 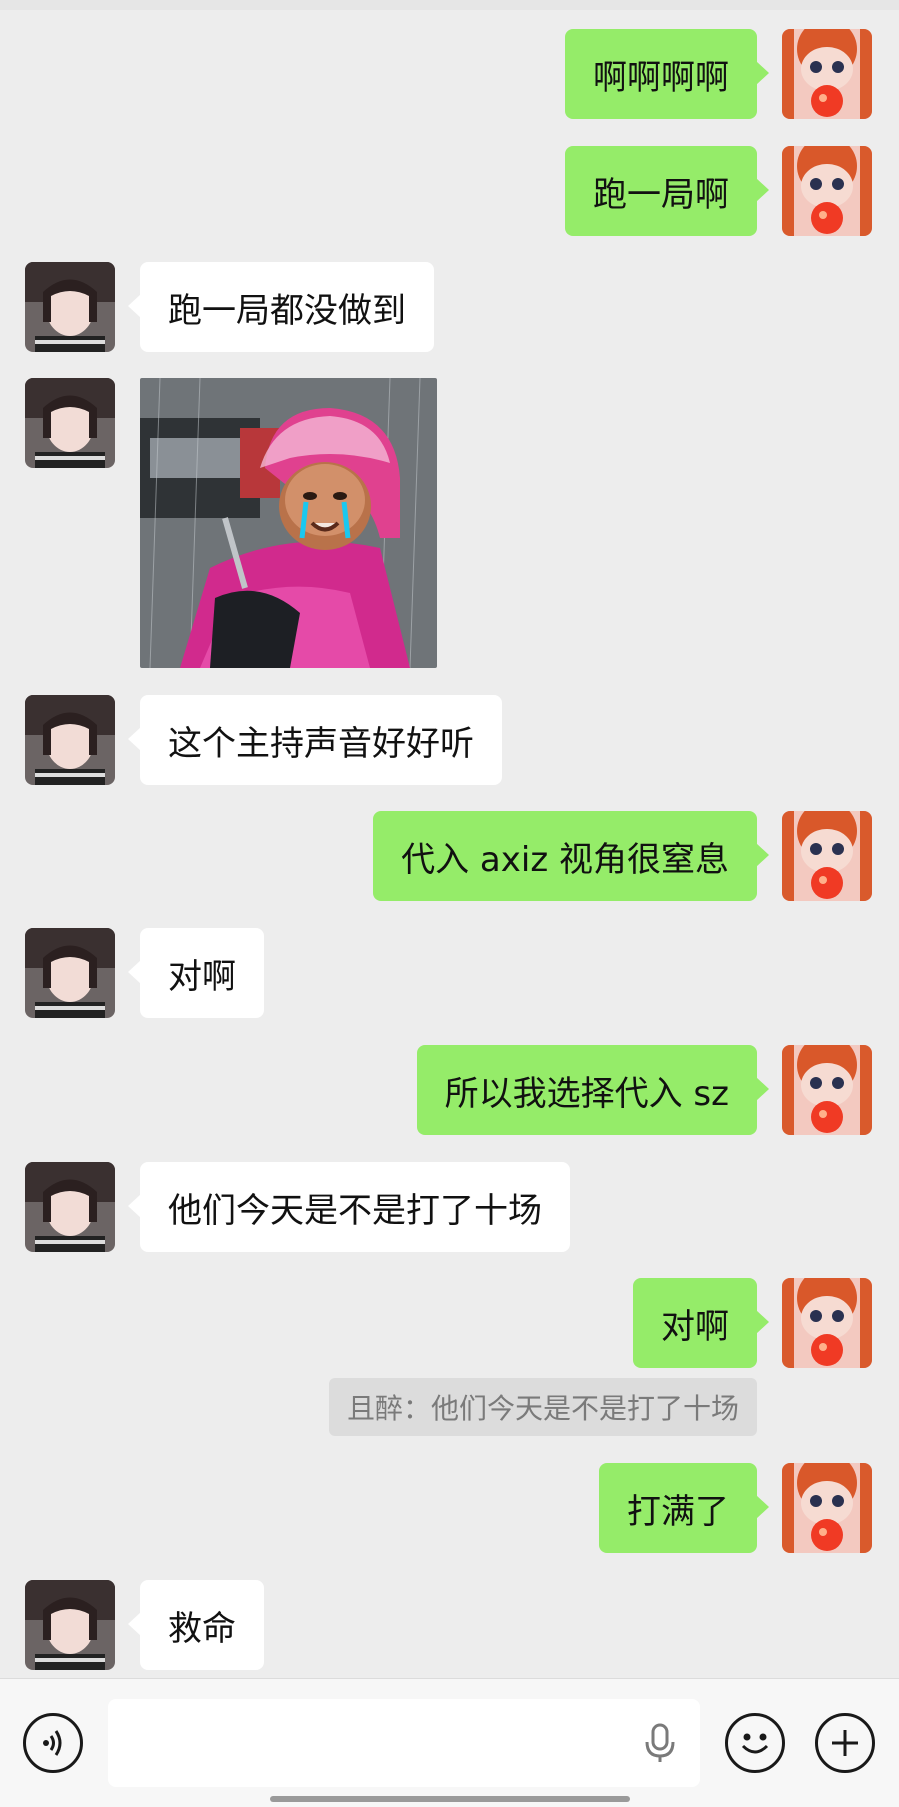 I want to click on message-text: 这个主持声音好好听, so click(x=321, y=743).